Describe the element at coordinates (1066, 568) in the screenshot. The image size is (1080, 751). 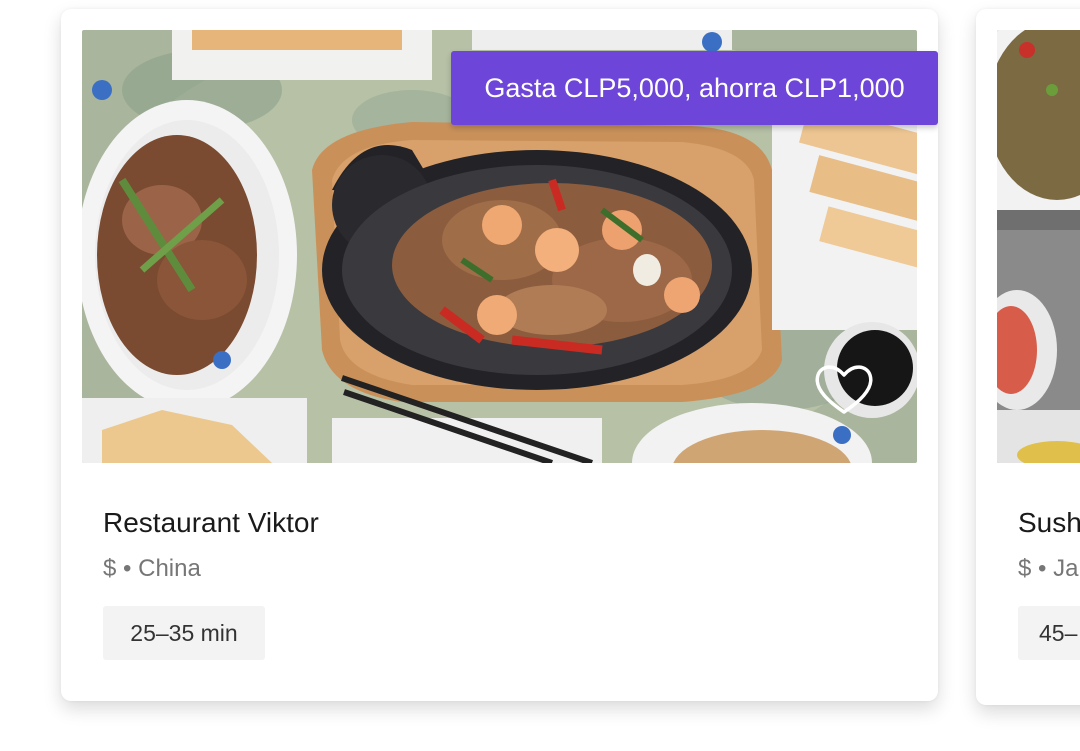
I see `cuisine-label: Ja` at that location.